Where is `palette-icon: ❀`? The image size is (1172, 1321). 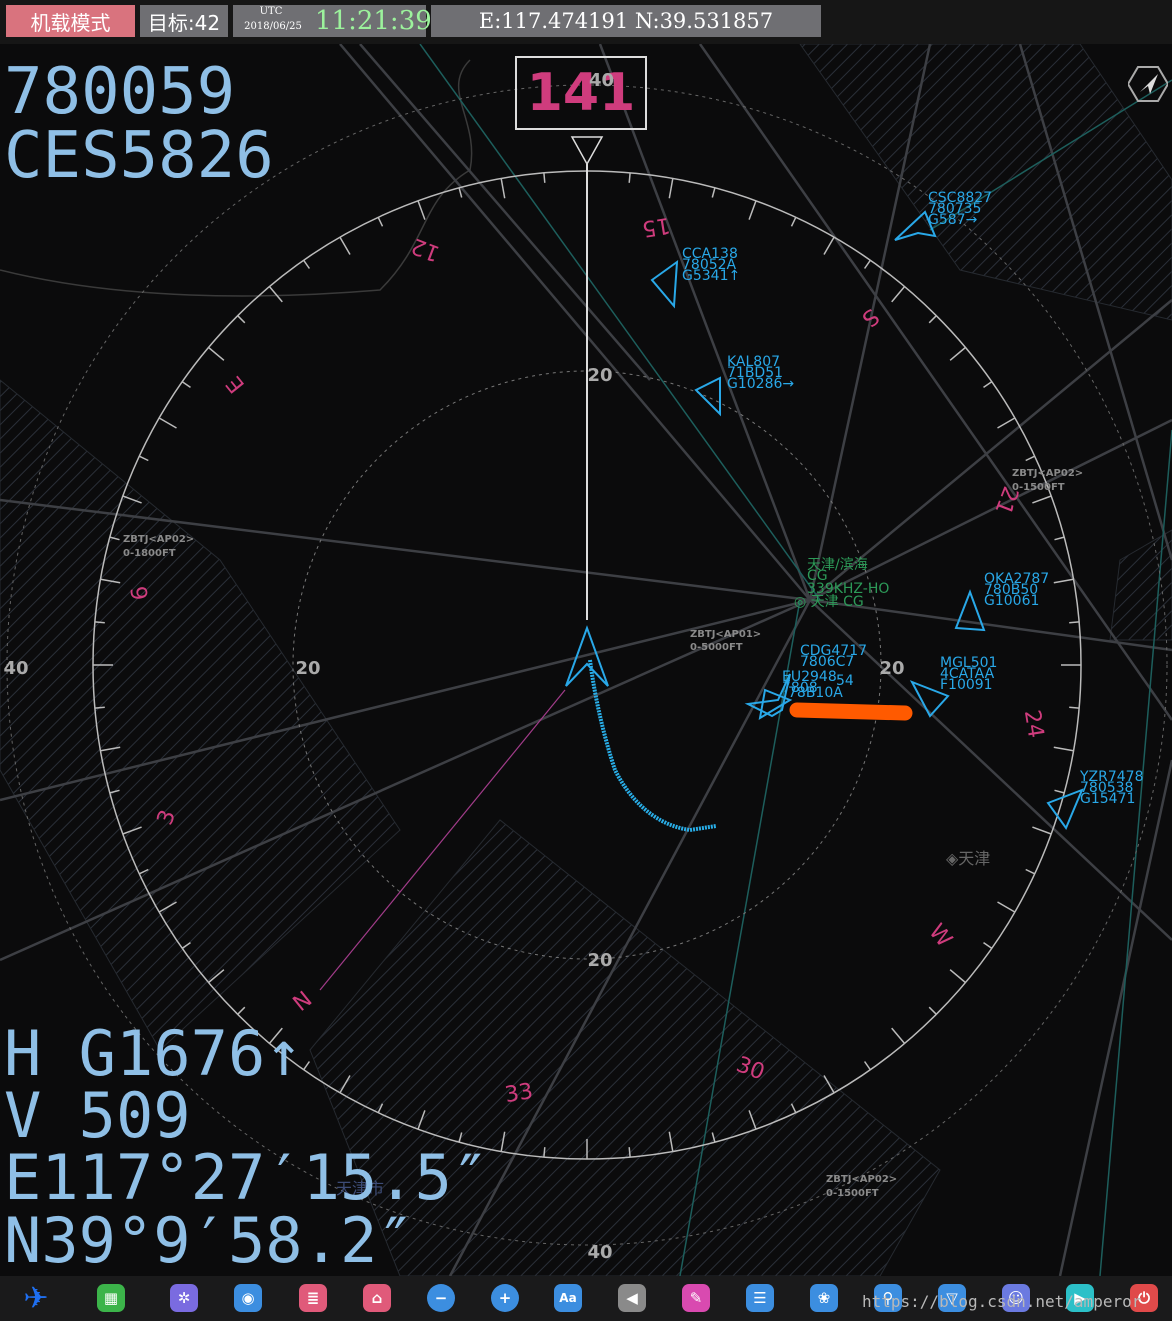
palette-icon: ❀ is located at coordinates (824, 1298).